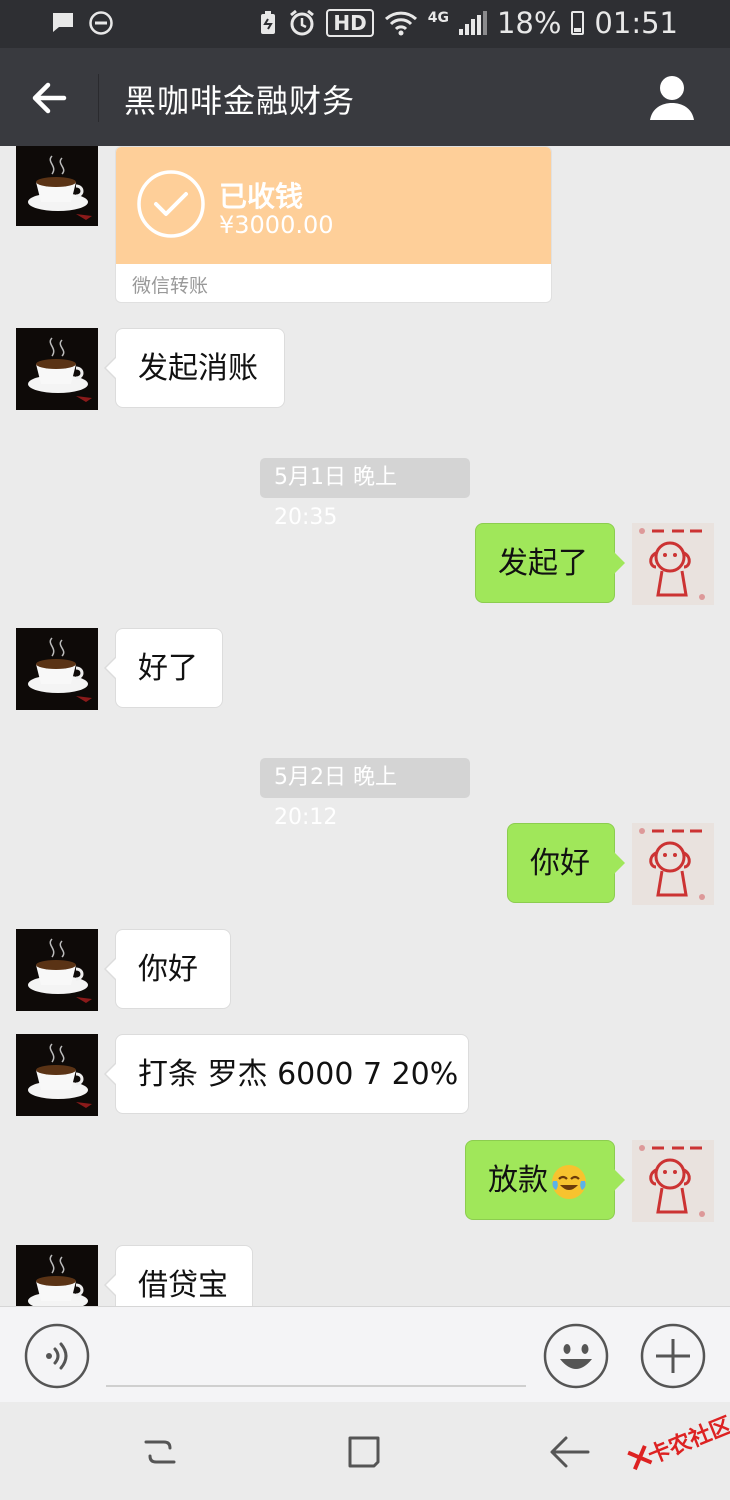 The width and height of the screenshot is (730, 1500). I want to click on outgoing-message-bubble: 发起了, so click(550, 563).